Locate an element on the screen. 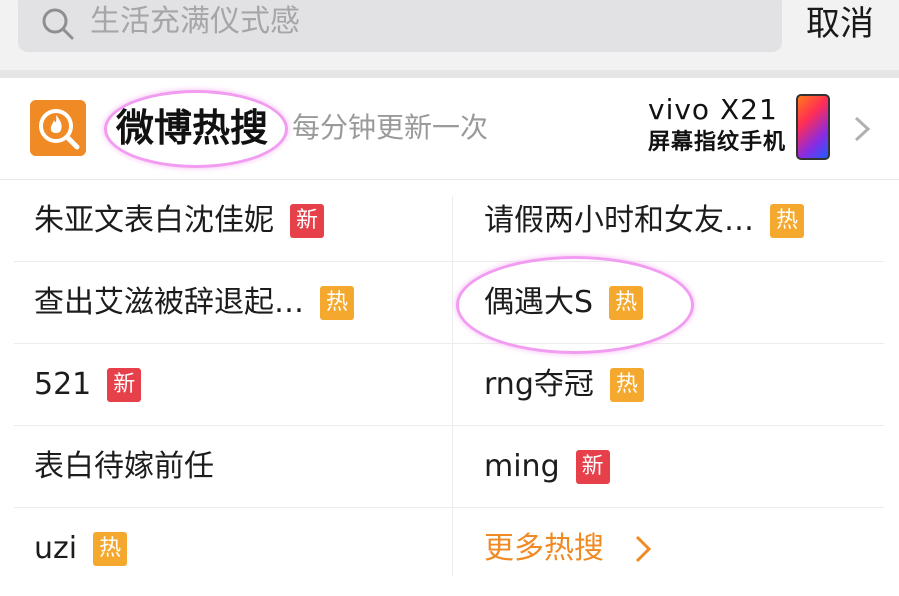  more-hot-search-link: 更多热搜 is located at coordinates (568, 549).